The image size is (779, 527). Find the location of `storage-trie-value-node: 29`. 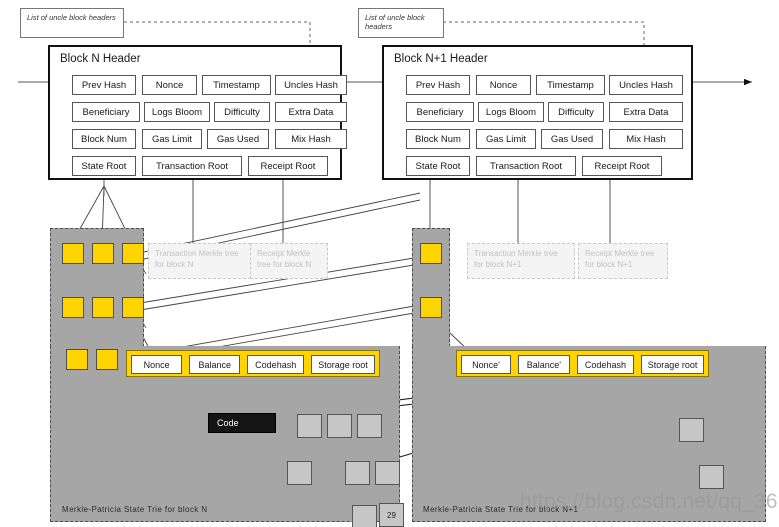

storage-trie-value-node: 29 is located at coordinates (391, 515).